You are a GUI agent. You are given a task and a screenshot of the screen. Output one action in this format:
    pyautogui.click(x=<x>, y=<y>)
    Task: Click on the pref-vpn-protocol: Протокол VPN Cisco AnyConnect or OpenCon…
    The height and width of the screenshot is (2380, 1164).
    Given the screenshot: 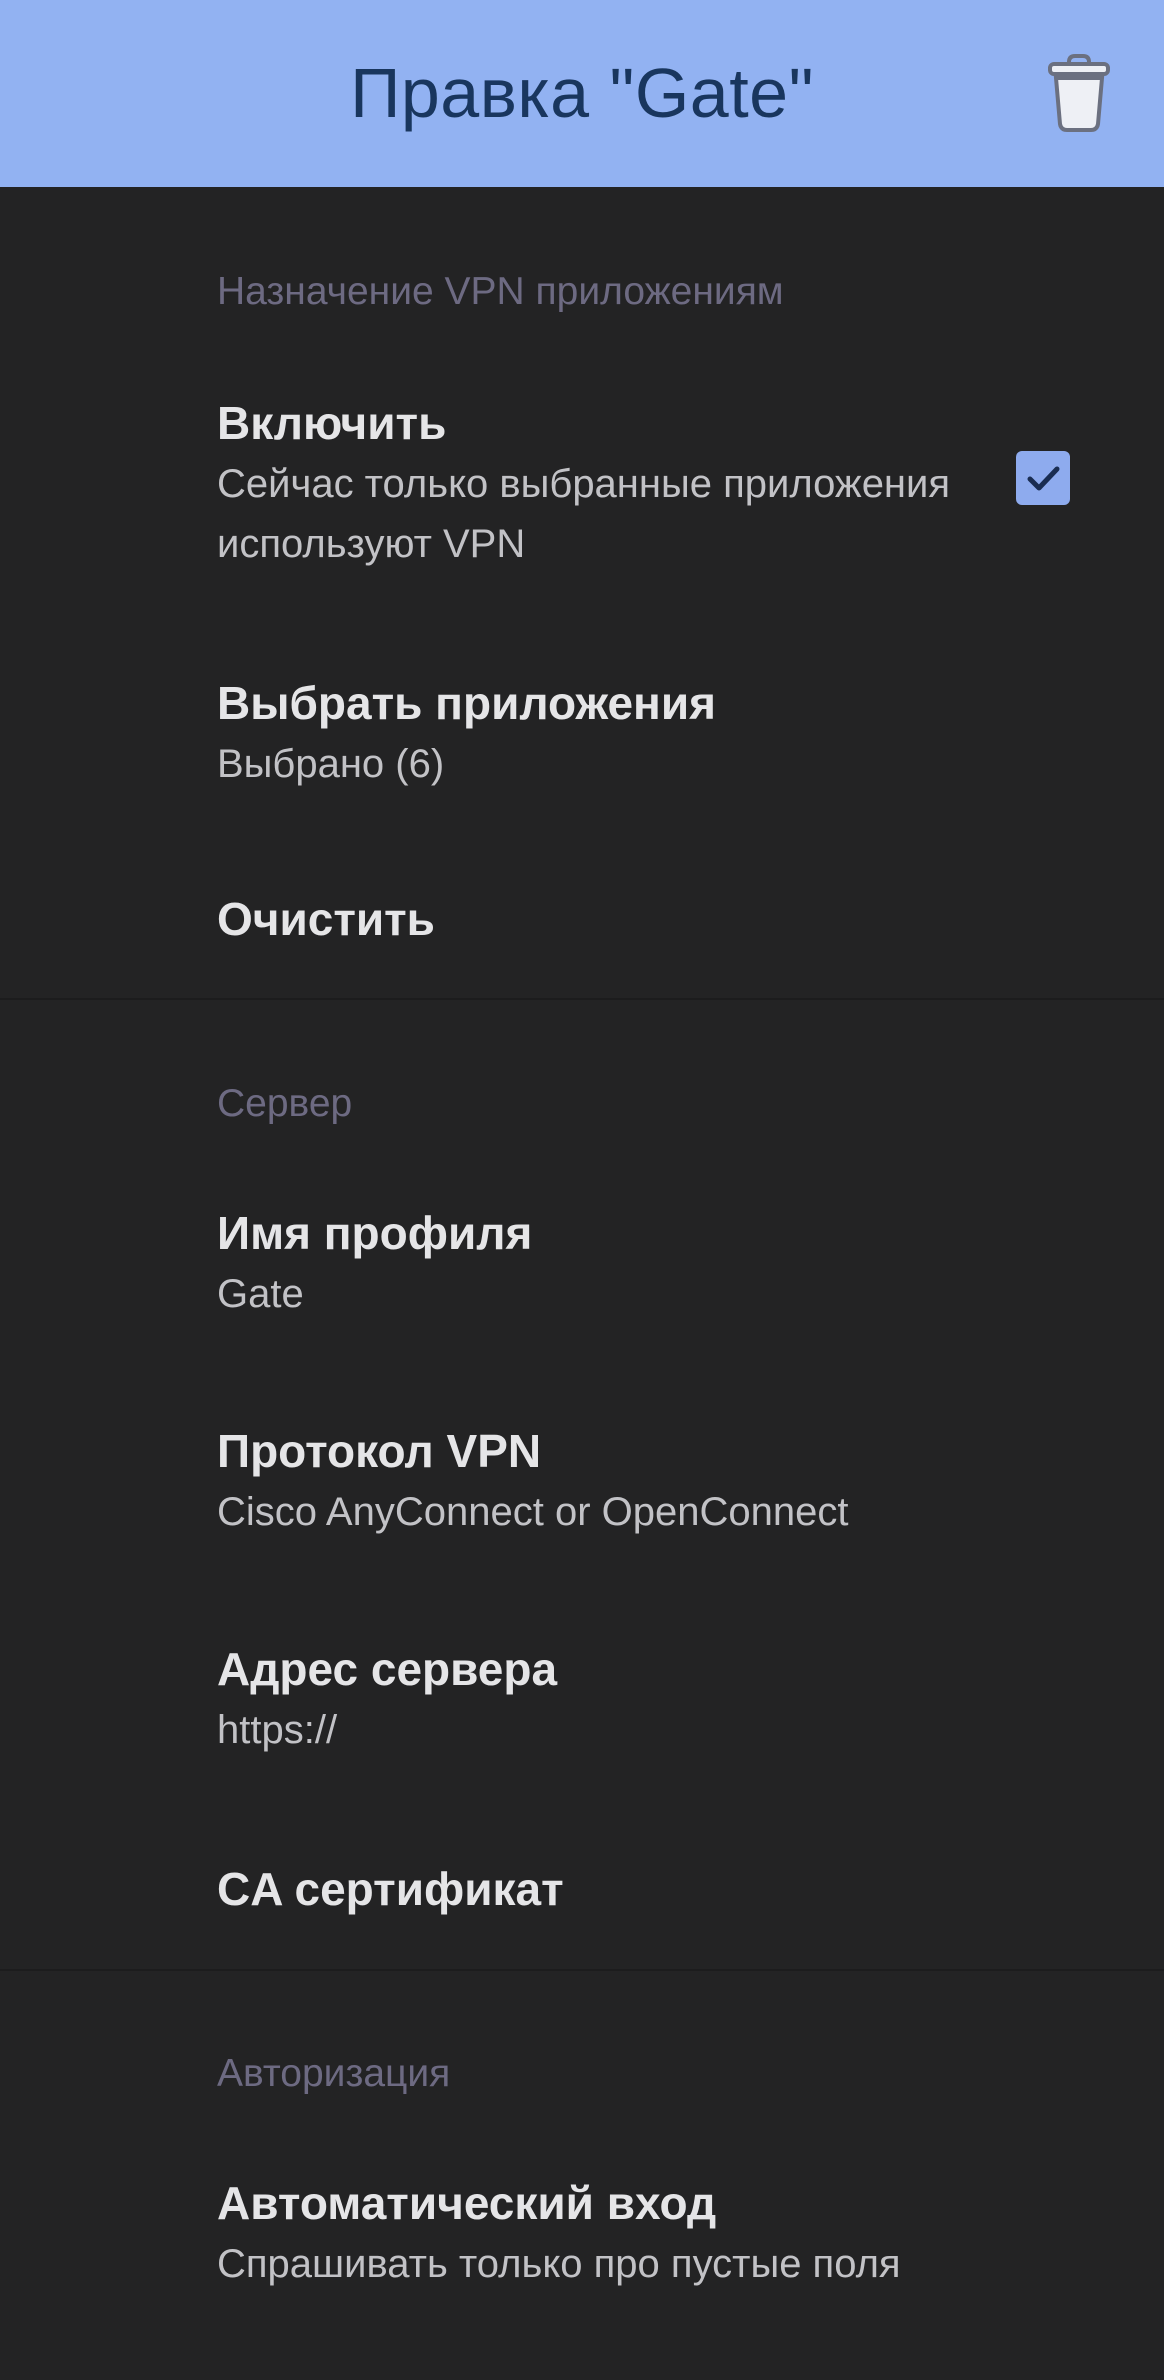 What is the action you would take?
    pyautogui.click(x=582, y=1483)
    